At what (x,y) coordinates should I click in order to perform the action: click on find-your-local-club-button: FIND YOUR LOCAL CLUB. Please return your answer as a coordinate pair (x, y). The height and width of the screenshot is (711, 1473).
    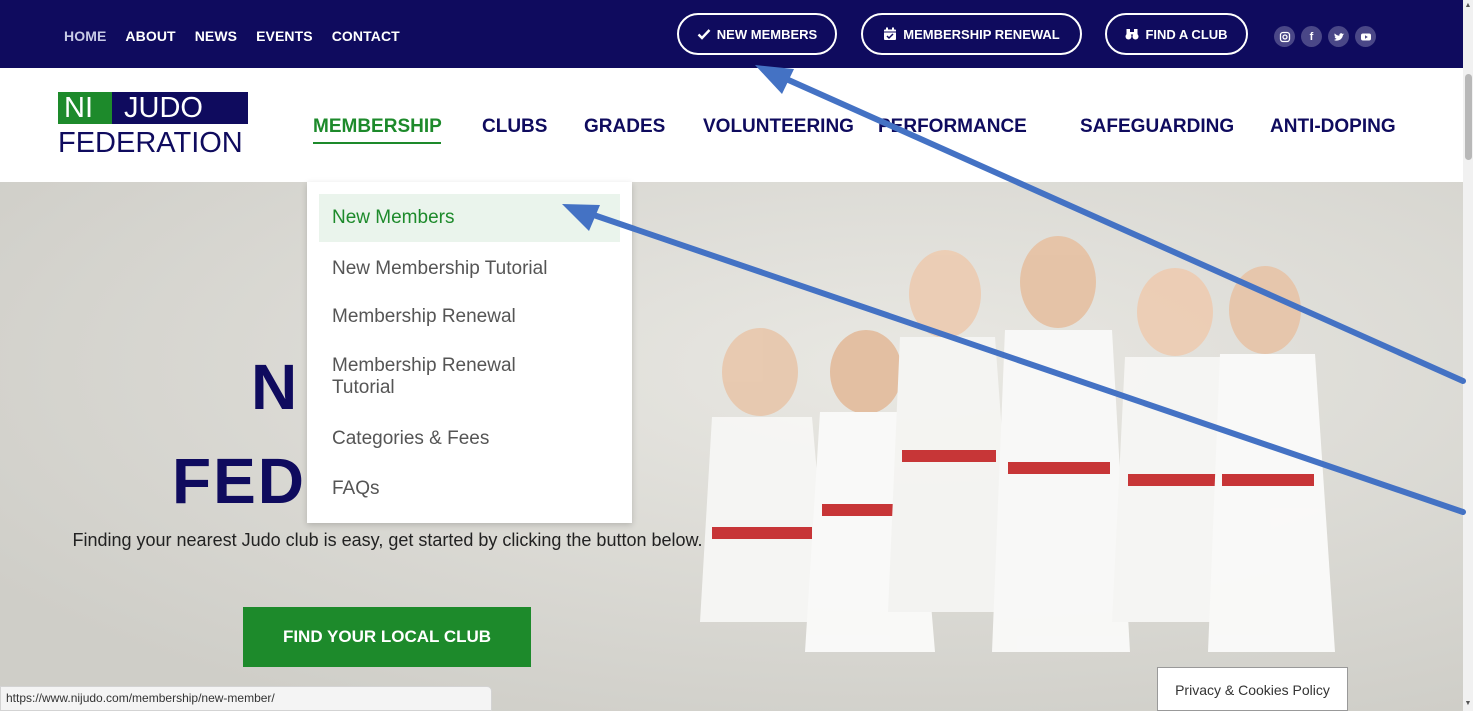
    Looking at the image, I should click on (387, 637).